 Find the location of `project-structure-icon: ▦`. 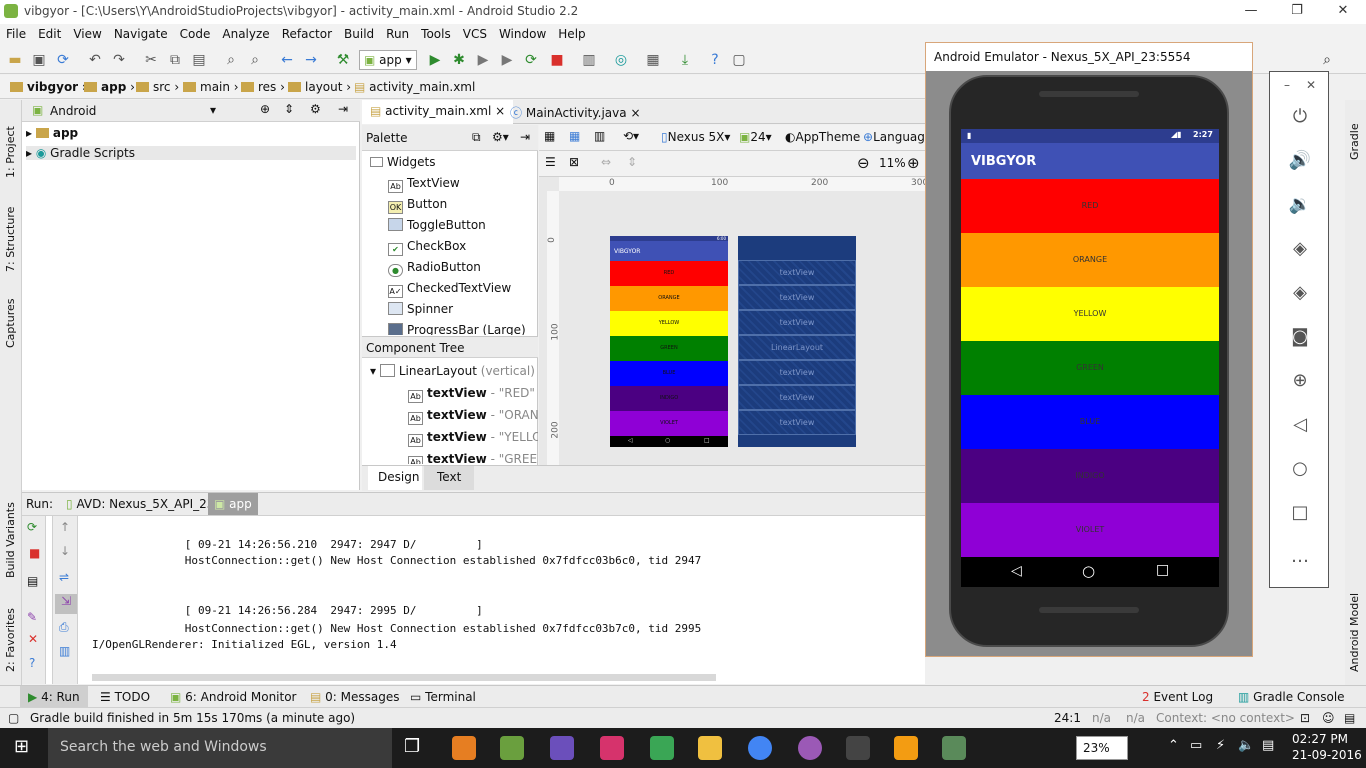

project-structure-icon: ▦ is located at coordinates (653, 60).